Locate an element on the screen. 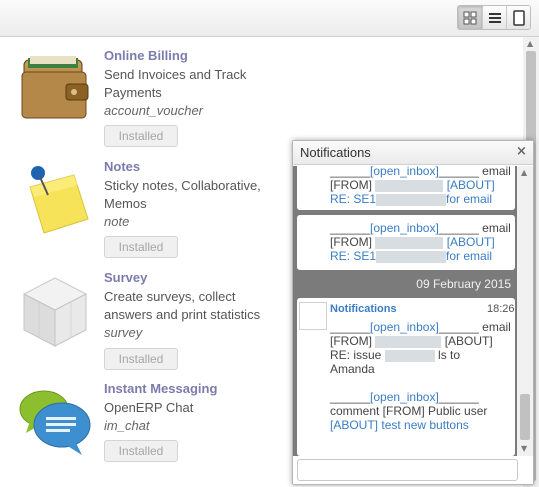  message-compose-area is located at coordinates (413, 470).